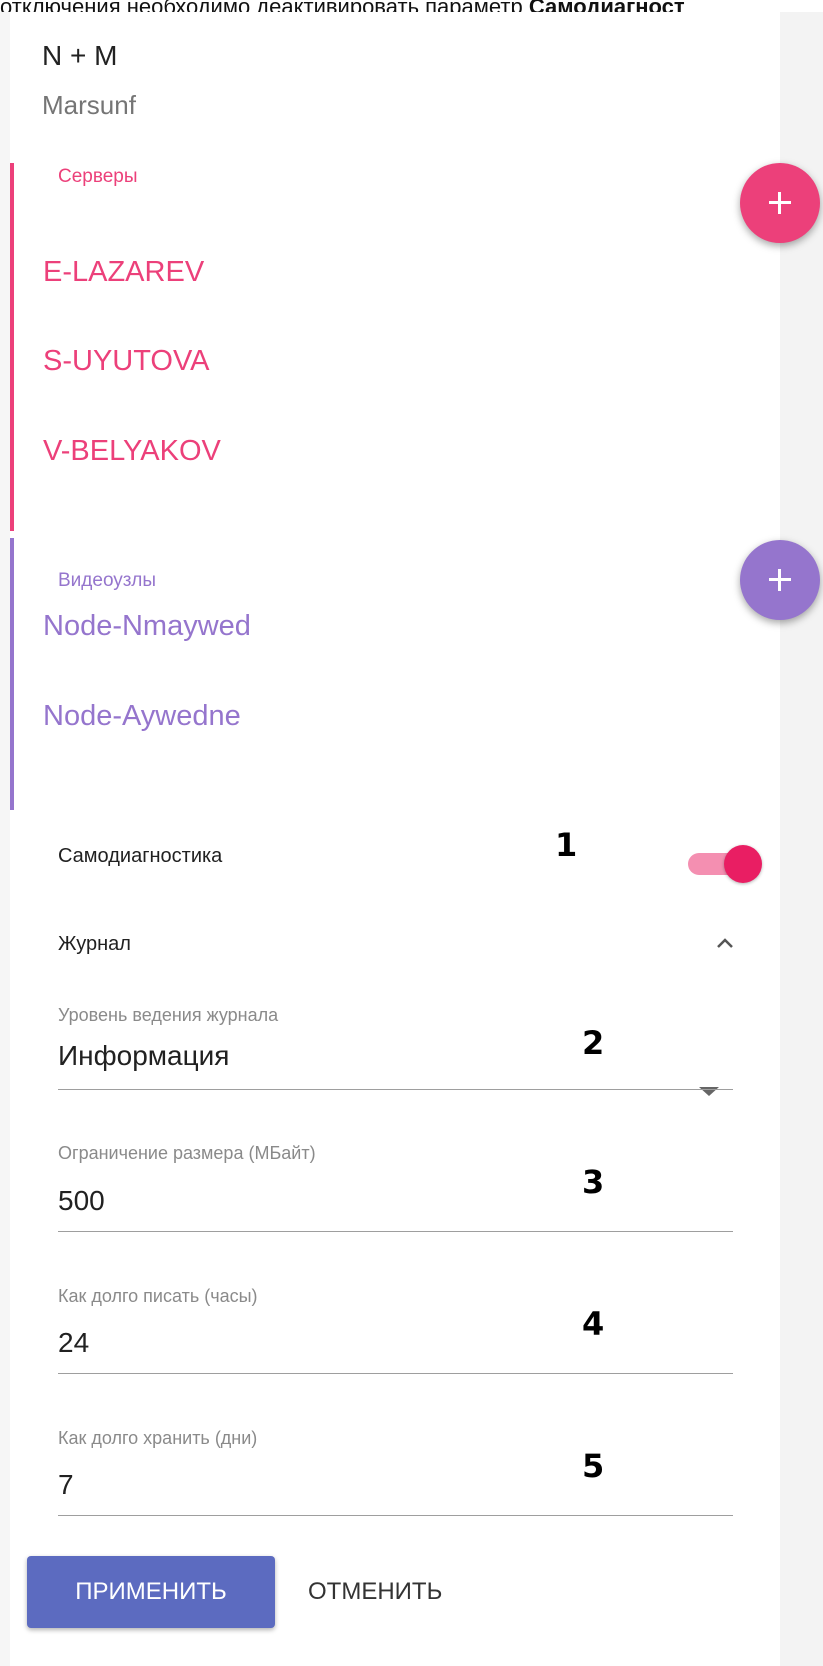 This screenshot has height=1666, width=823. Describe the element at coordinates (89, 105) in the screenshot. I see `page-subtitle: Marsunf` at that location.